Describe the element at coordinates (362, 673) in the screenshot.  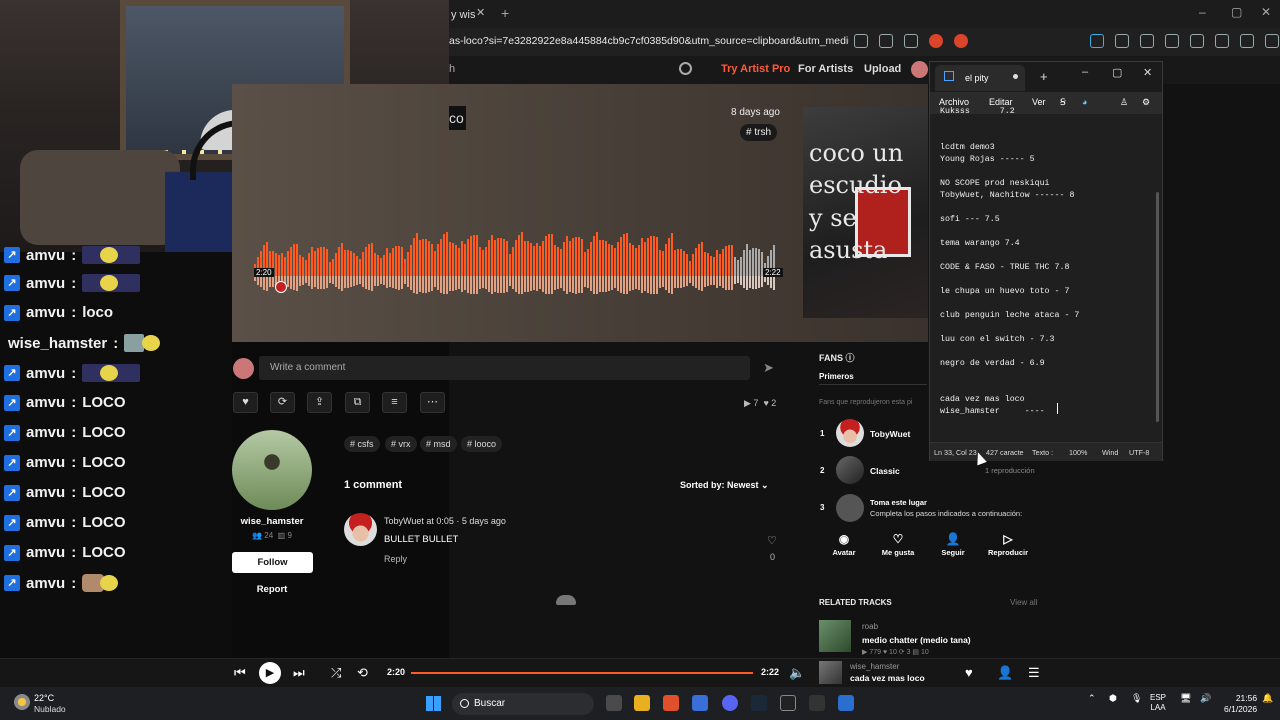
I see `repeat-icon: ⟲` at that location.